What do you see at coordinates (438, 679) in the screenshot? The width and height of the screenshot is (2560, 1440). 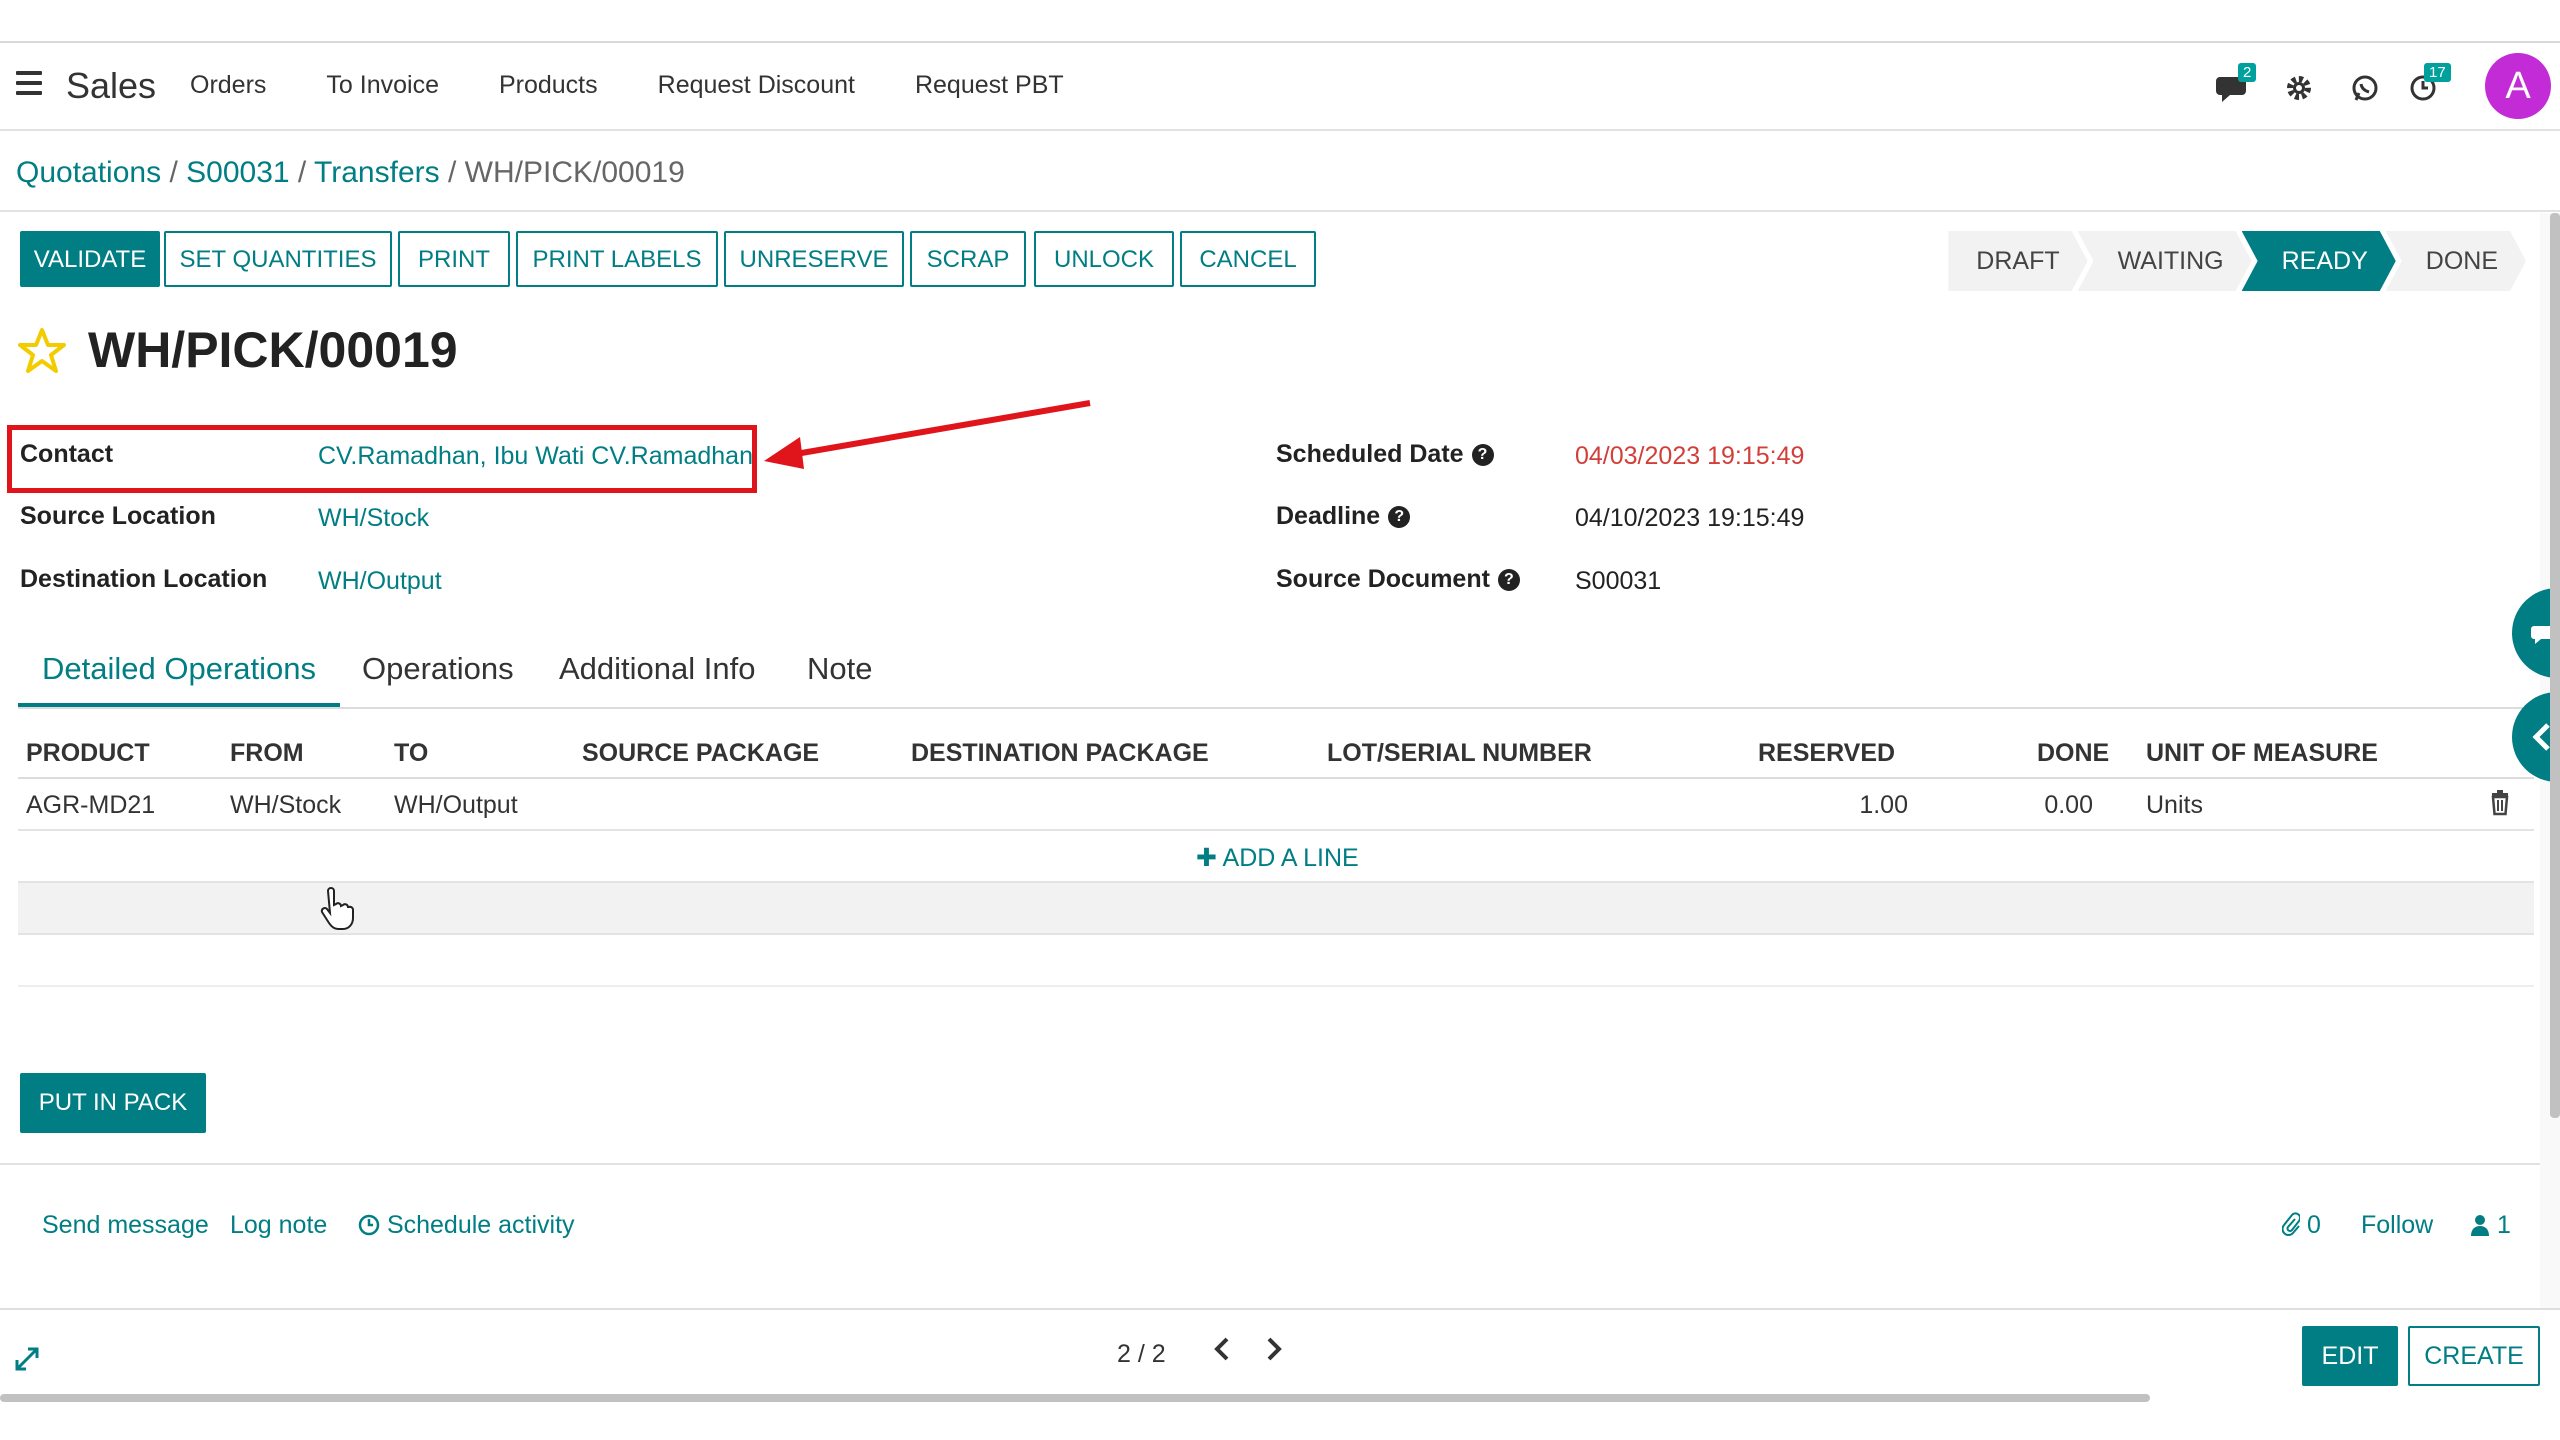 I see `tab-operations: Operations` at bounding box center [438, 679].